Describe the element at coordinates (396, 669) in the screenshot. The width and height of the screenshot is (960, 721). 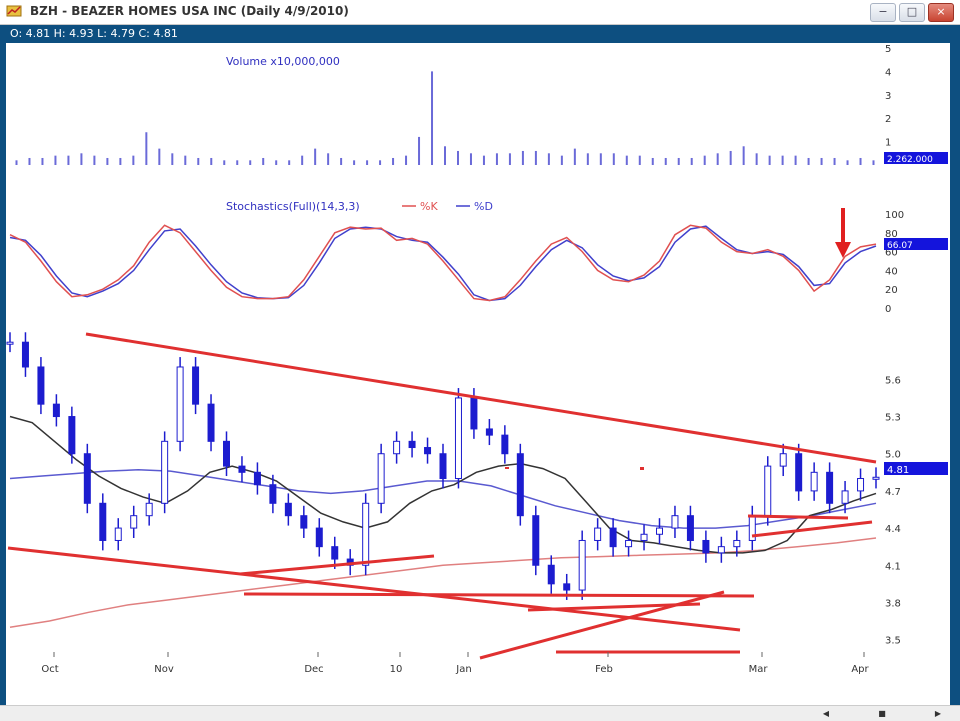
I see `x-tick-label: 10` at that location.